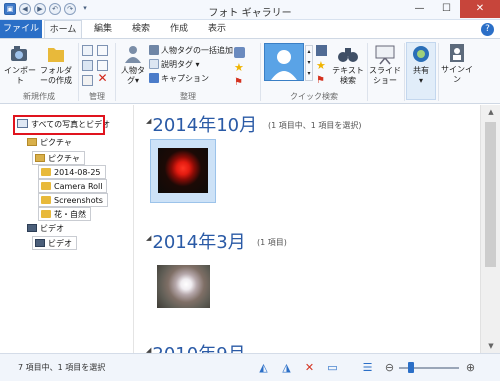 Image resolution: width=500 pixels, height=381 pixels. I want to click on person-filter-icon, so click(284, 62).